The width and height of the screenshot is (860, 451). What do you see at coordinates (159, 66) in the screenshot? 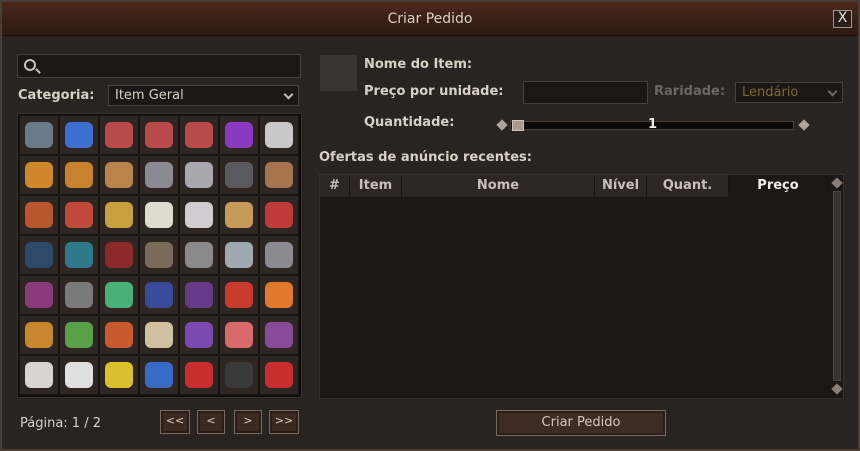
I see `search-input` at bounding box center [159, 66].